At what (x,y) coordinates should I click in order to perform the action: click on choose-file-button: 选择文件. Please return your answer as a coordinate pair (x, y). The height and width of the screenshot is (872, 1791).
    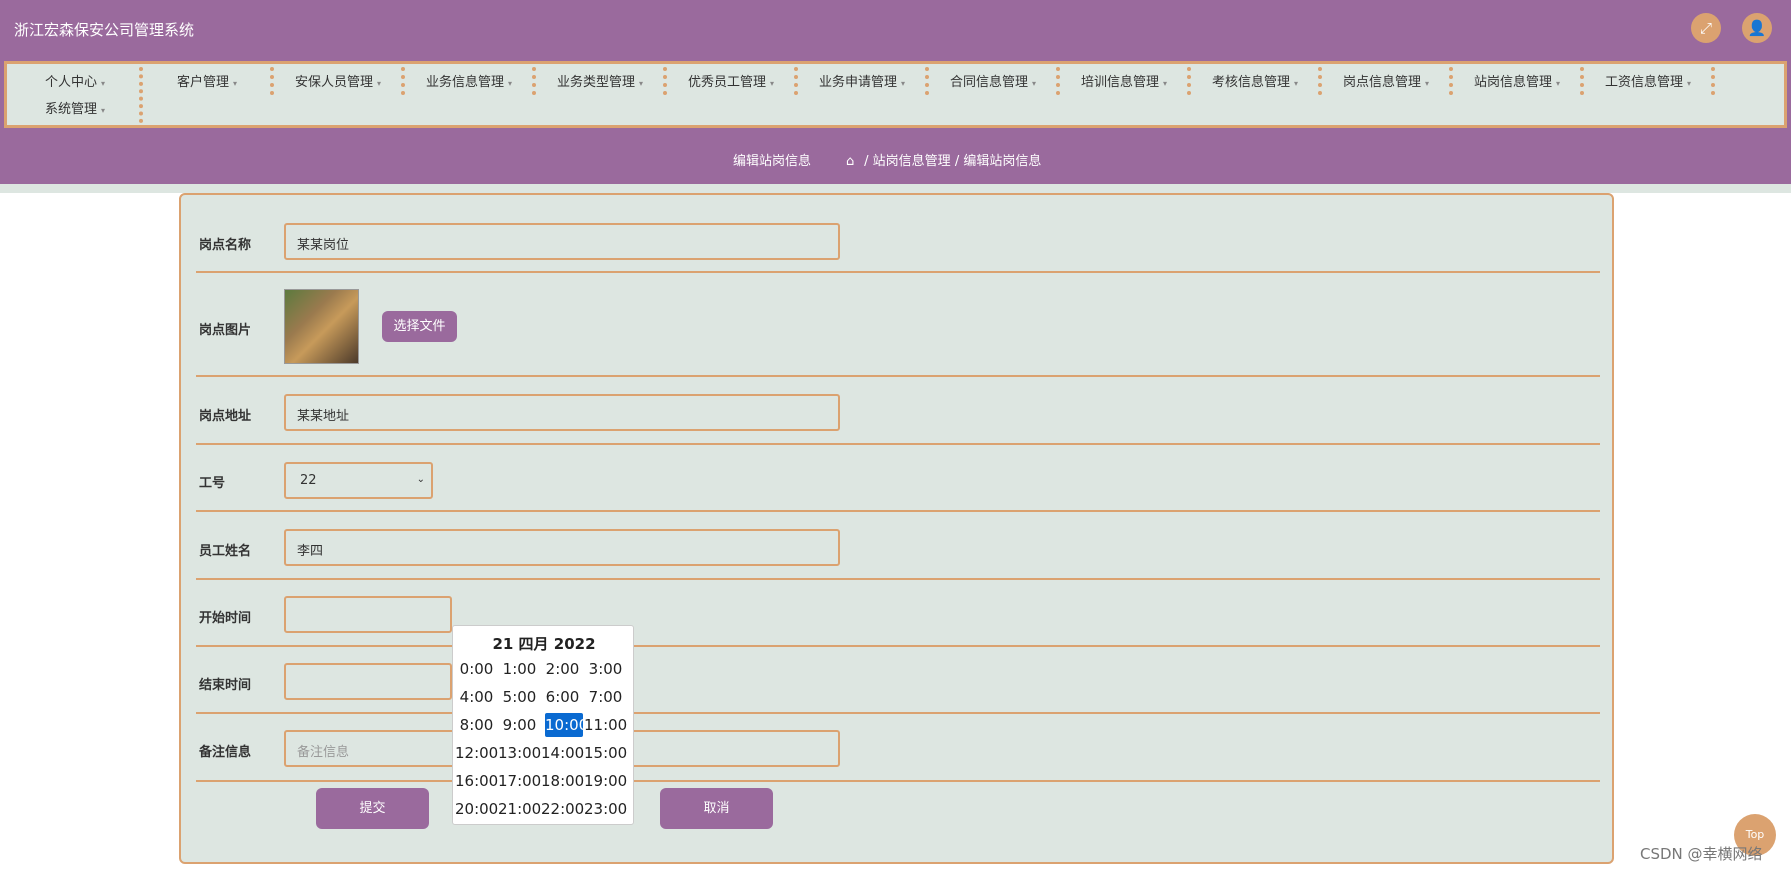
    Looking at the image, I should click on (419, 326).